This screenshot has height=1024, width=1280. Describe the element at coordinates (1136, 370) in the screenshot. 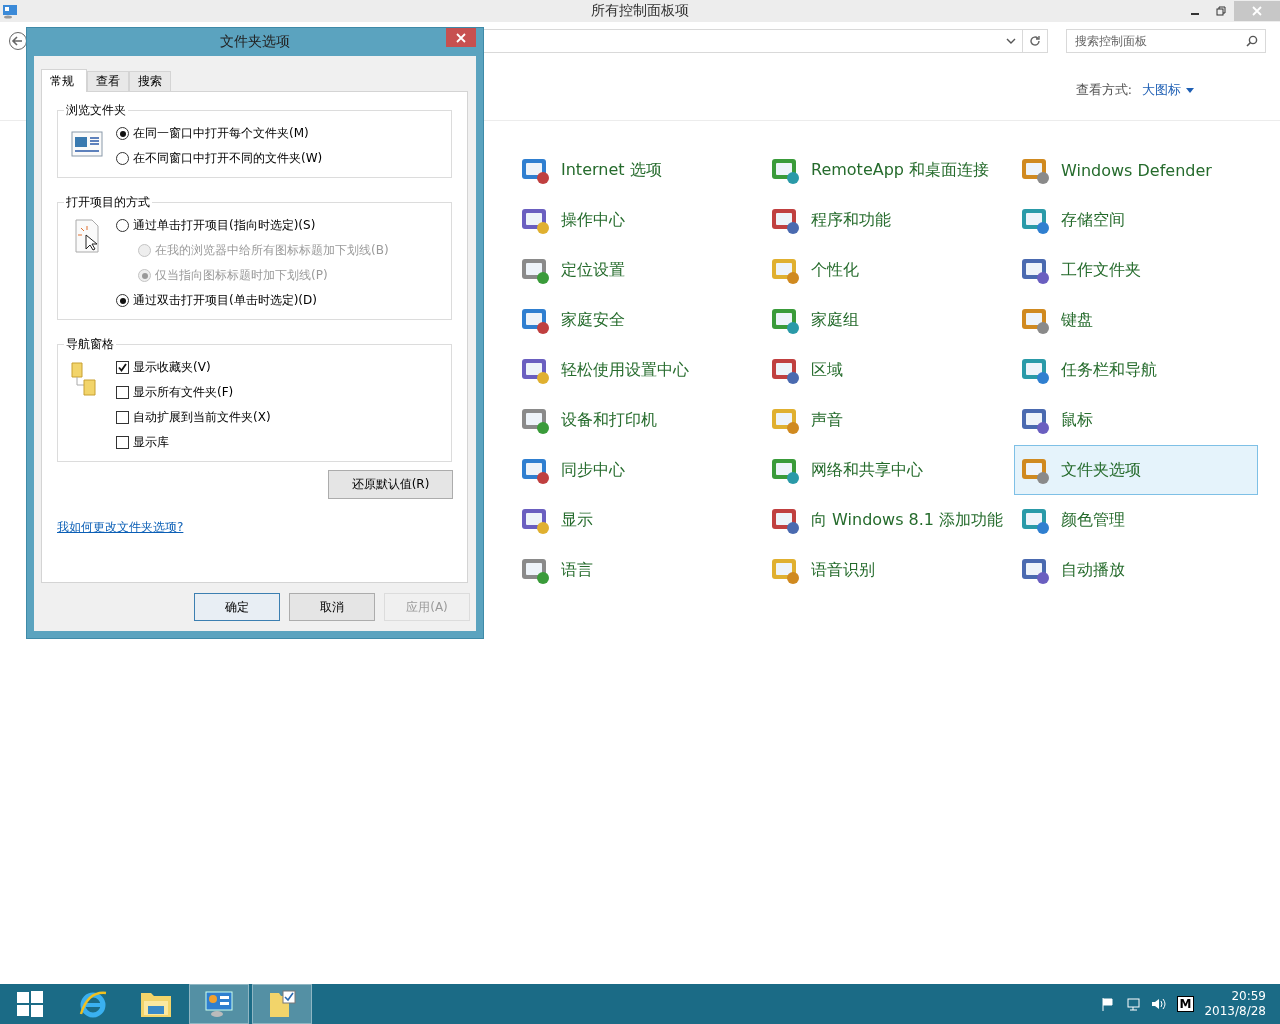

I see `control-panel-item: 任务栏和导航` at that location.